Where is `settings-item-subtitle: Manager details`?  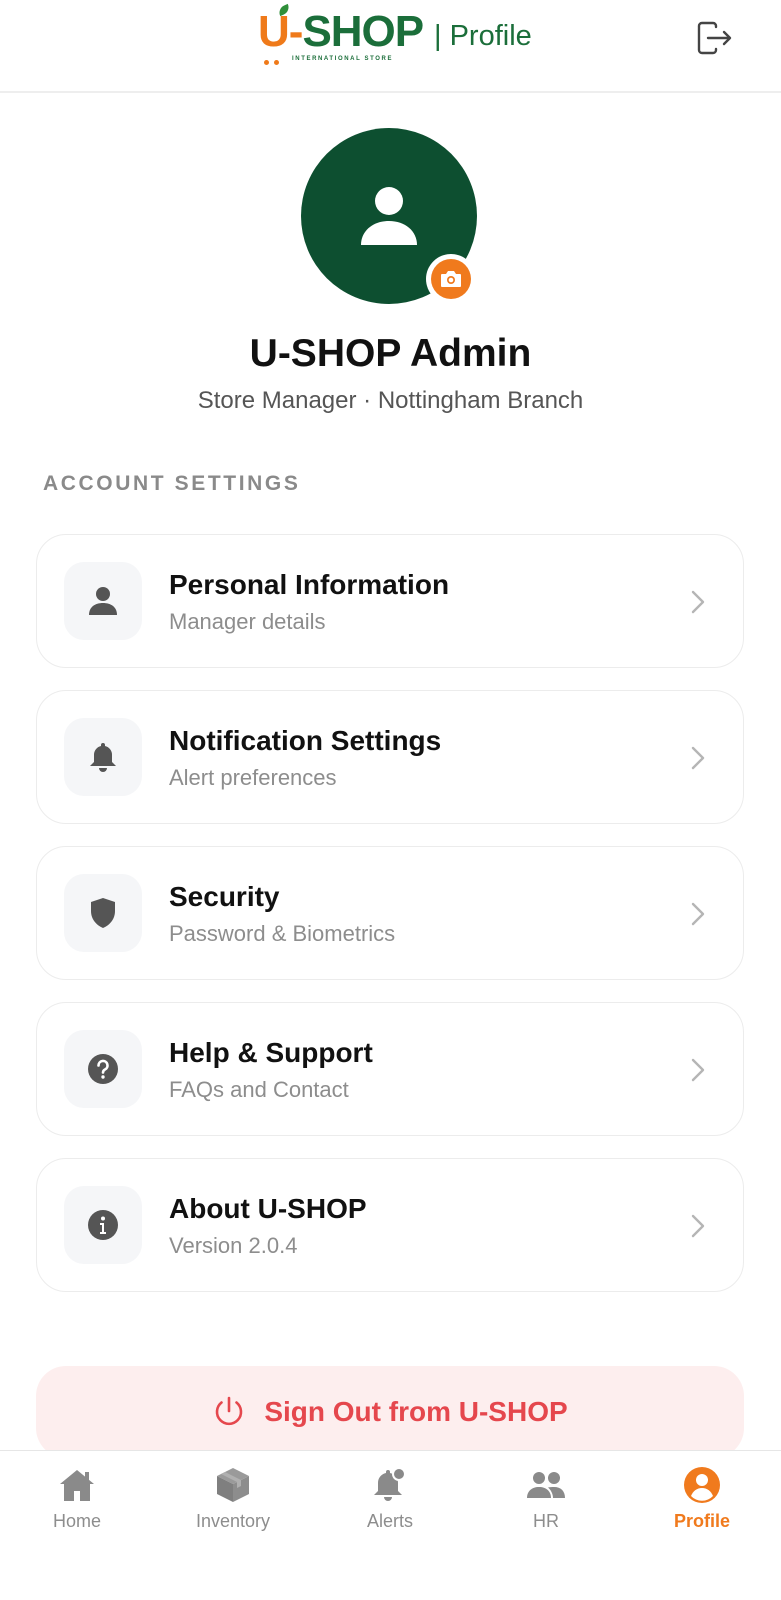 settings-item-subtitle: Manager details is located at coordinates (247, 621).